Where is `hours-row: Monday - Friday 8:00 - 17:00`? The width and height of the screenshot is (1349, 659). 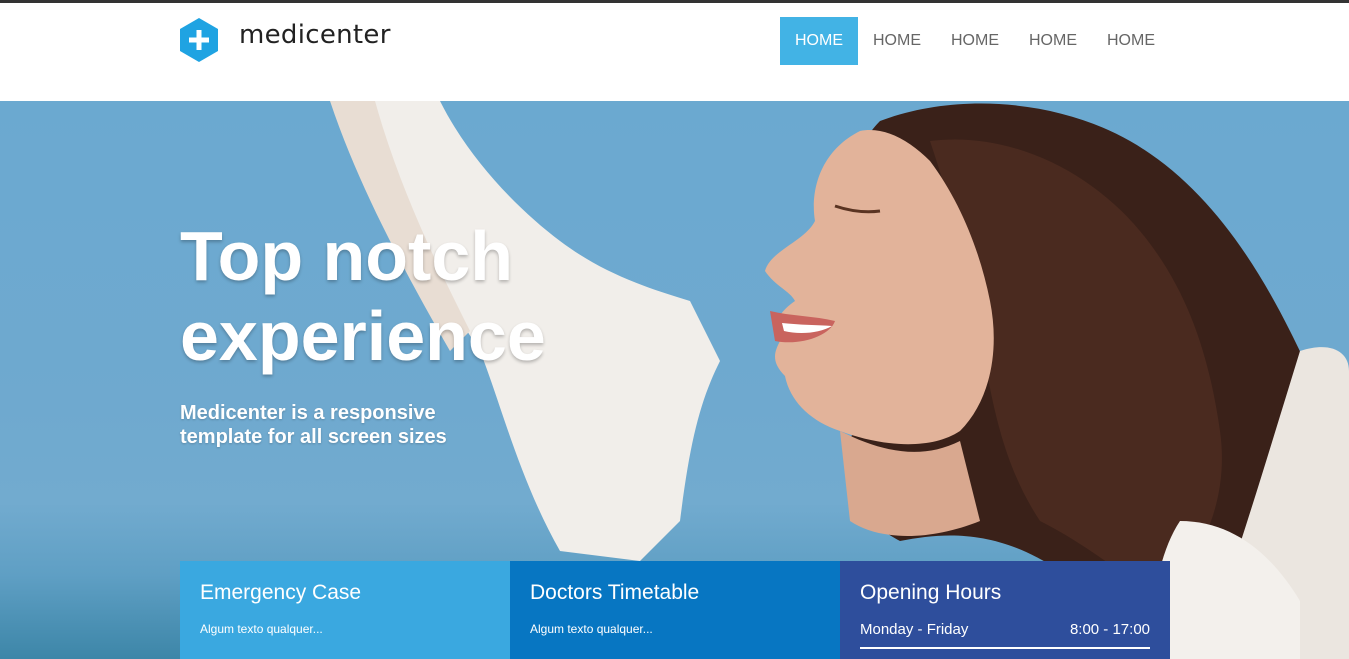 hours-row: Monday - Friday 8:00 - 17:00 is located at coordinates (1005, 635).